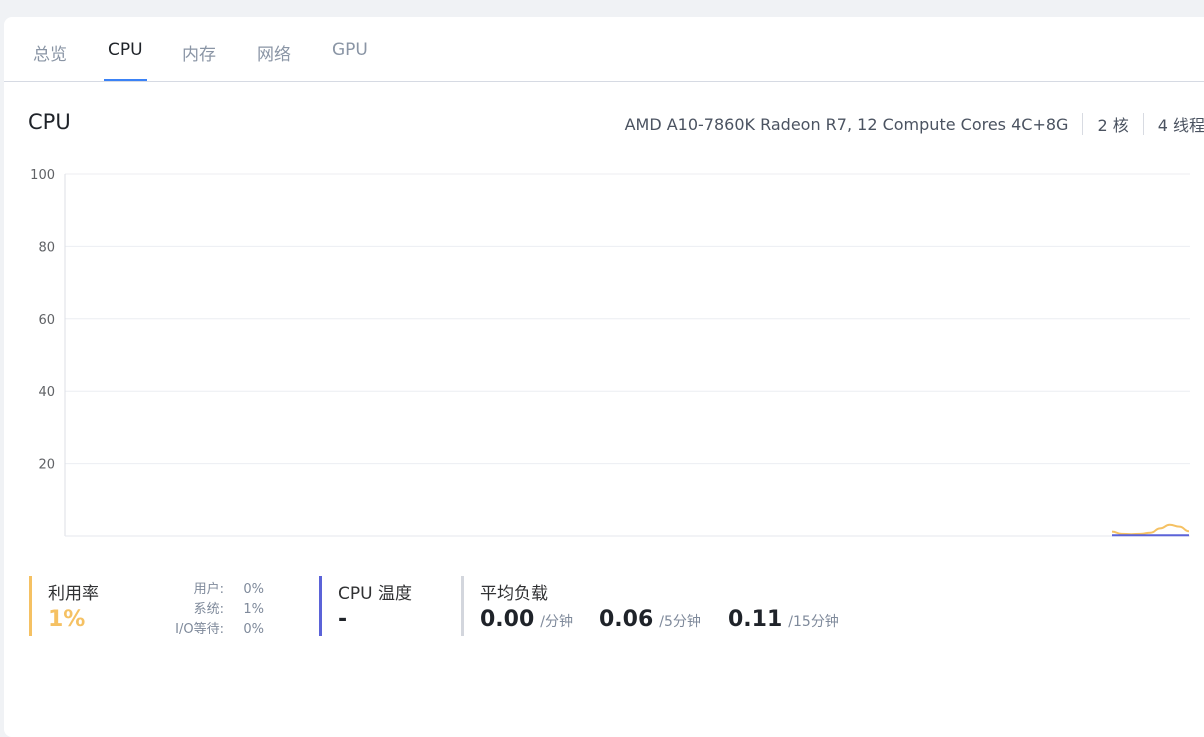  I want to click on tab-overview: 总览, so click(50, 52).